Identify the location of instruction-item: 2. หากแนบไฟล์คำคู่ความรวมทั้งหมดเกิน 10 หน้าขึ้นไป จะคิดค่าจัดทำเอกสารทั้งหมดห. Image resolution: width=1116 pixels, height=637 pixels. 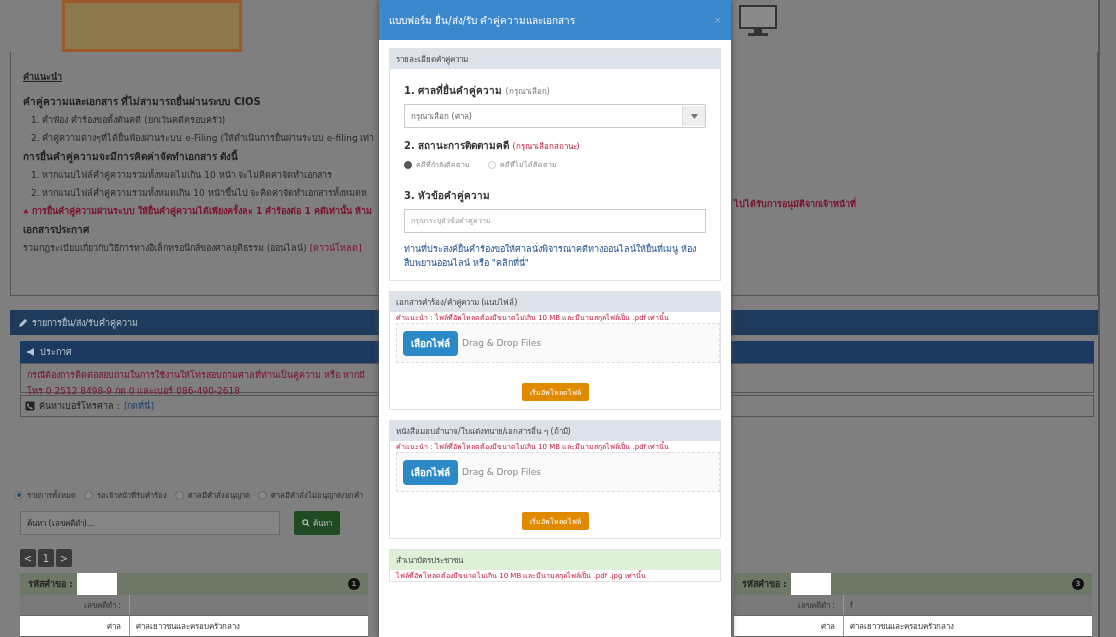
(199, 193).